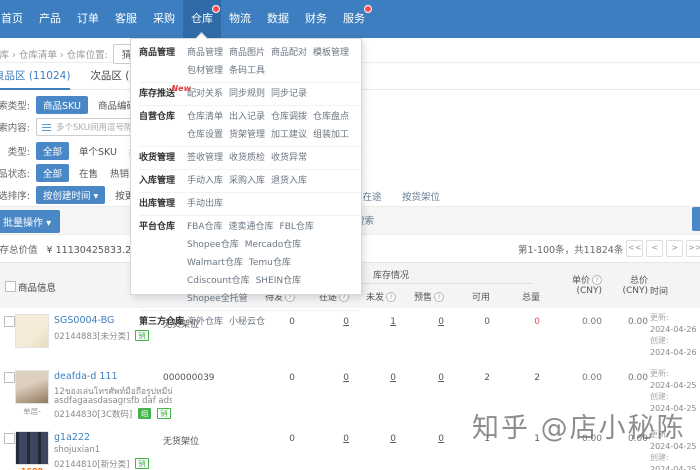 The image size is (700, 470). Describe the element at coordinates (30, 221) in the screenshot. I see `bulk-actions-button: 批量操作 ▾` at that location.